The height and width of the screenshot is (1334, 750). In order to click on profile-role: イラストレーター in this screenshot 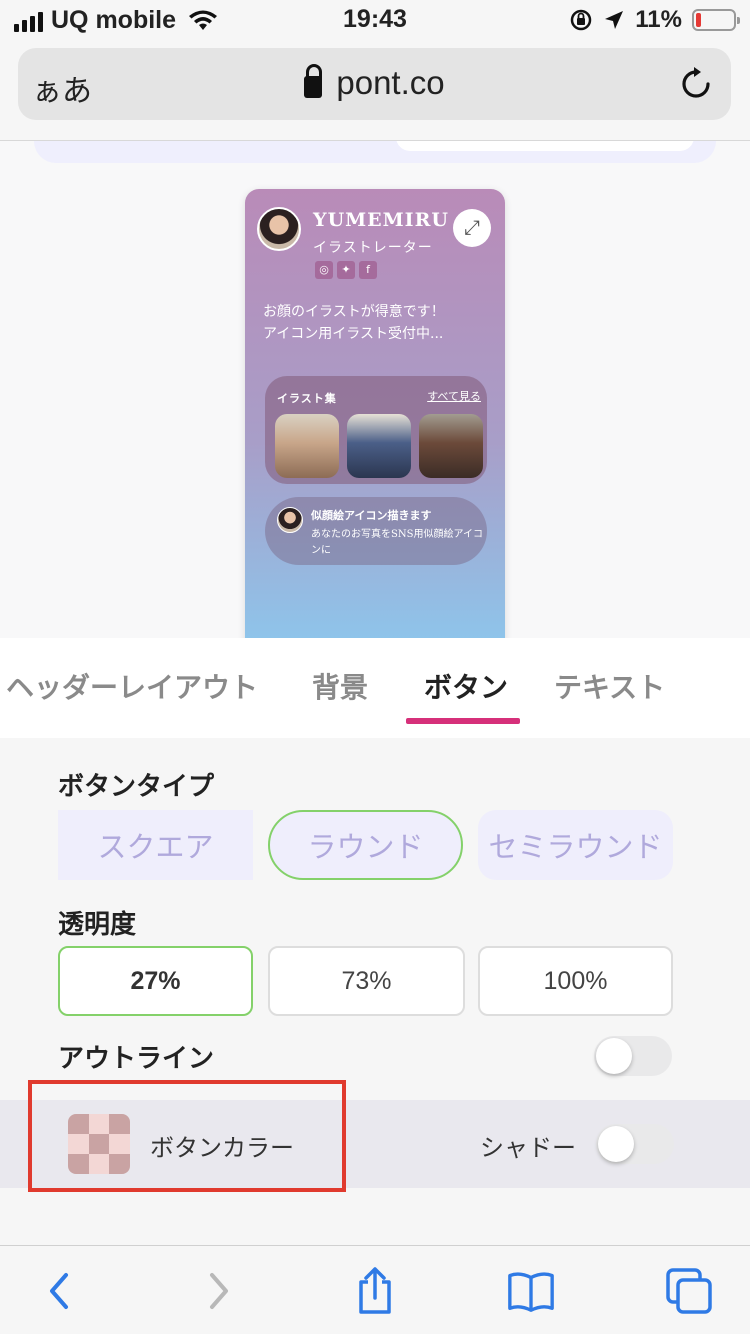, I will do `click(373, 248)`.